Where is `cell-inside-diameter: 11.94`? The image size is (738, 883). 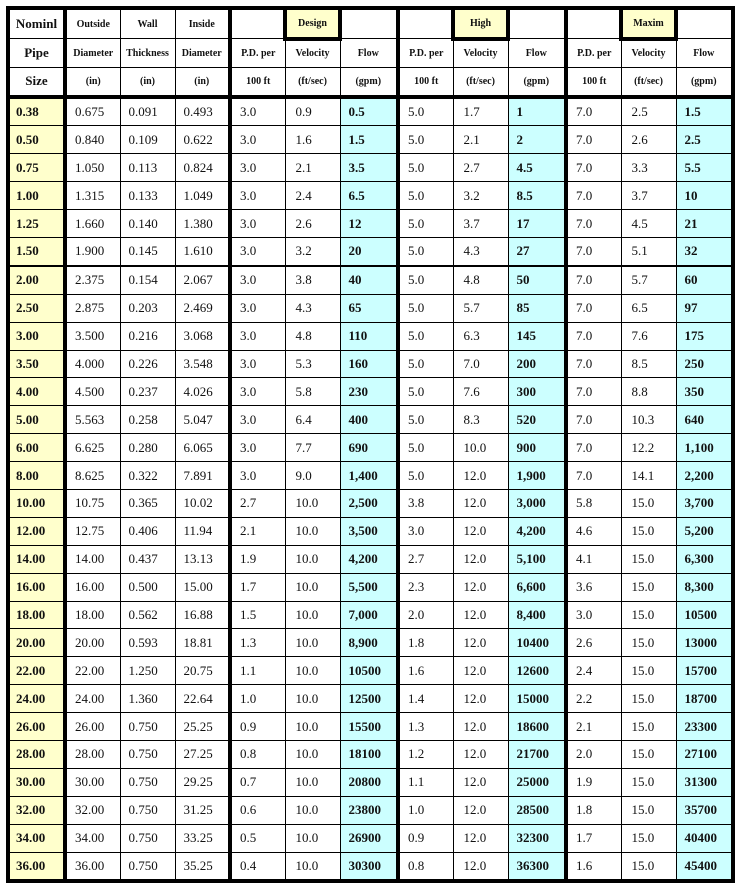
cell-inside-diameter: 11.94 is located at coordinates (203, 531).